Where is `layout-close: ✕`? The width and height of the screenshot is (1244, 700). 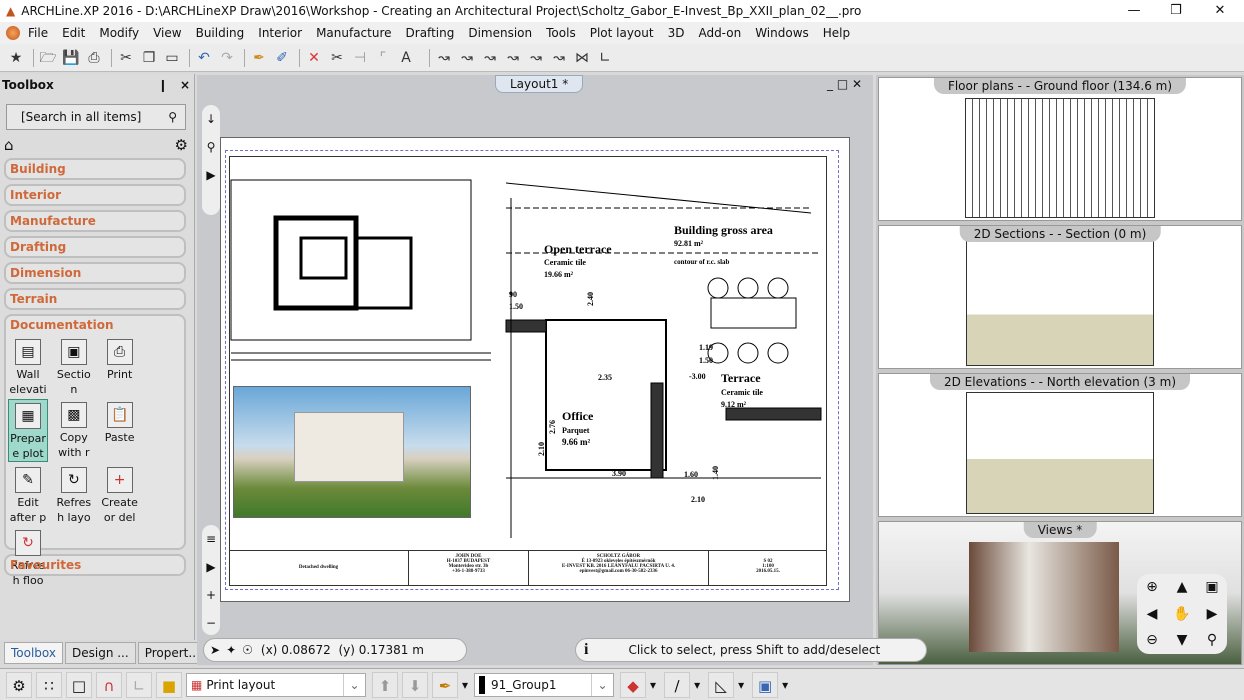 layout-close: ✕ is located at coordinates (857, 84).